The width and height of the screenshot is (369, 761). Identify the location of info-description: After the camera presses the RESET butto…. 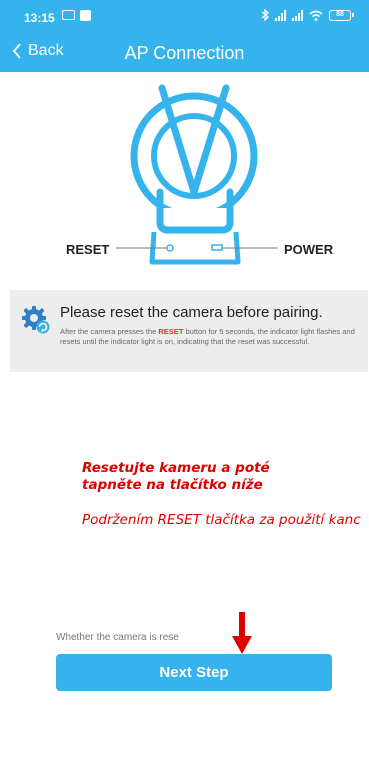
(210, 336).